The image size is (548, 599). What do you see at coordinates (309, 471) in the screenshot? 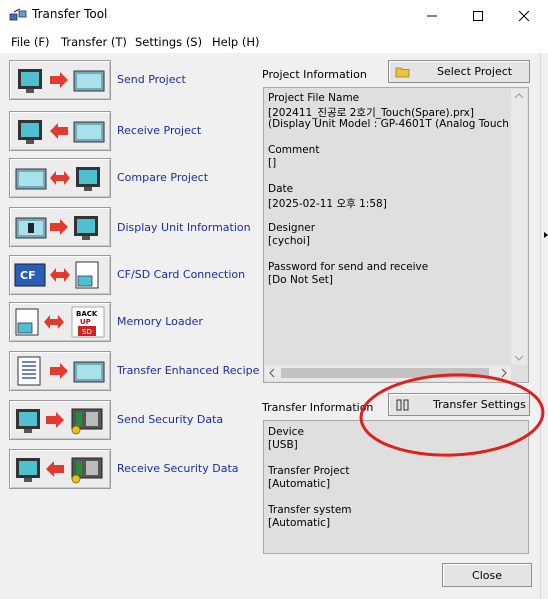
I see `transfer-project-heading: Transfer Project` at bounding box center [309, 471].